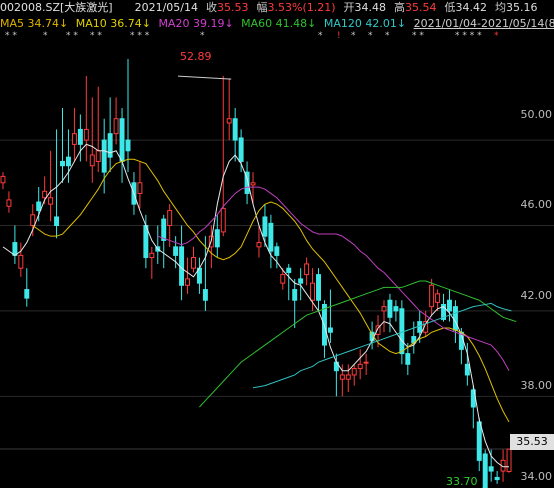  What do you see at coordinates (196, 56) in the screenshot?
I see `high-annotation: 52.89` at bounding box center [196, 56].